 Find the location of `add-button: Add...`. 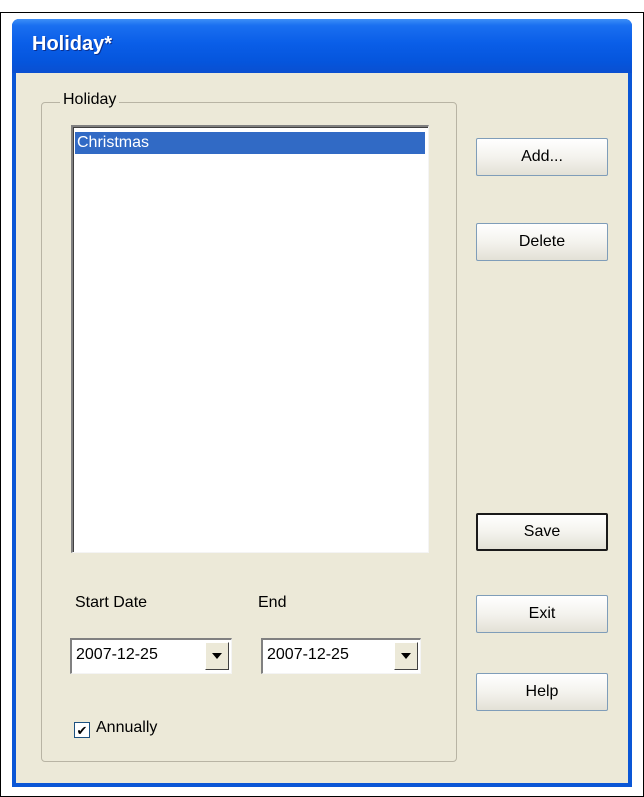

add-button: Add... is located at coordinates (542, 157).